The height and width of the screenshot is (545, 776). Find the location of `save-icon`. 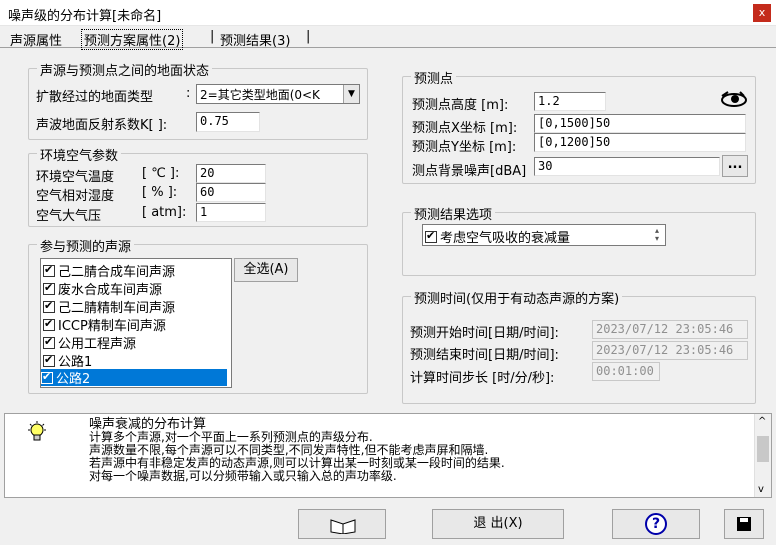

save-icon is located at coordinates (744, 524).